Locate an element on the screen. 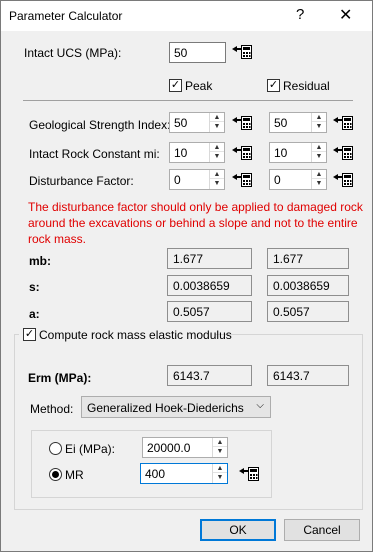 The height and width of the screenshot is (552, 373). ucs-label: Intact UCS (MPa): is located at coordinates (73, 53).